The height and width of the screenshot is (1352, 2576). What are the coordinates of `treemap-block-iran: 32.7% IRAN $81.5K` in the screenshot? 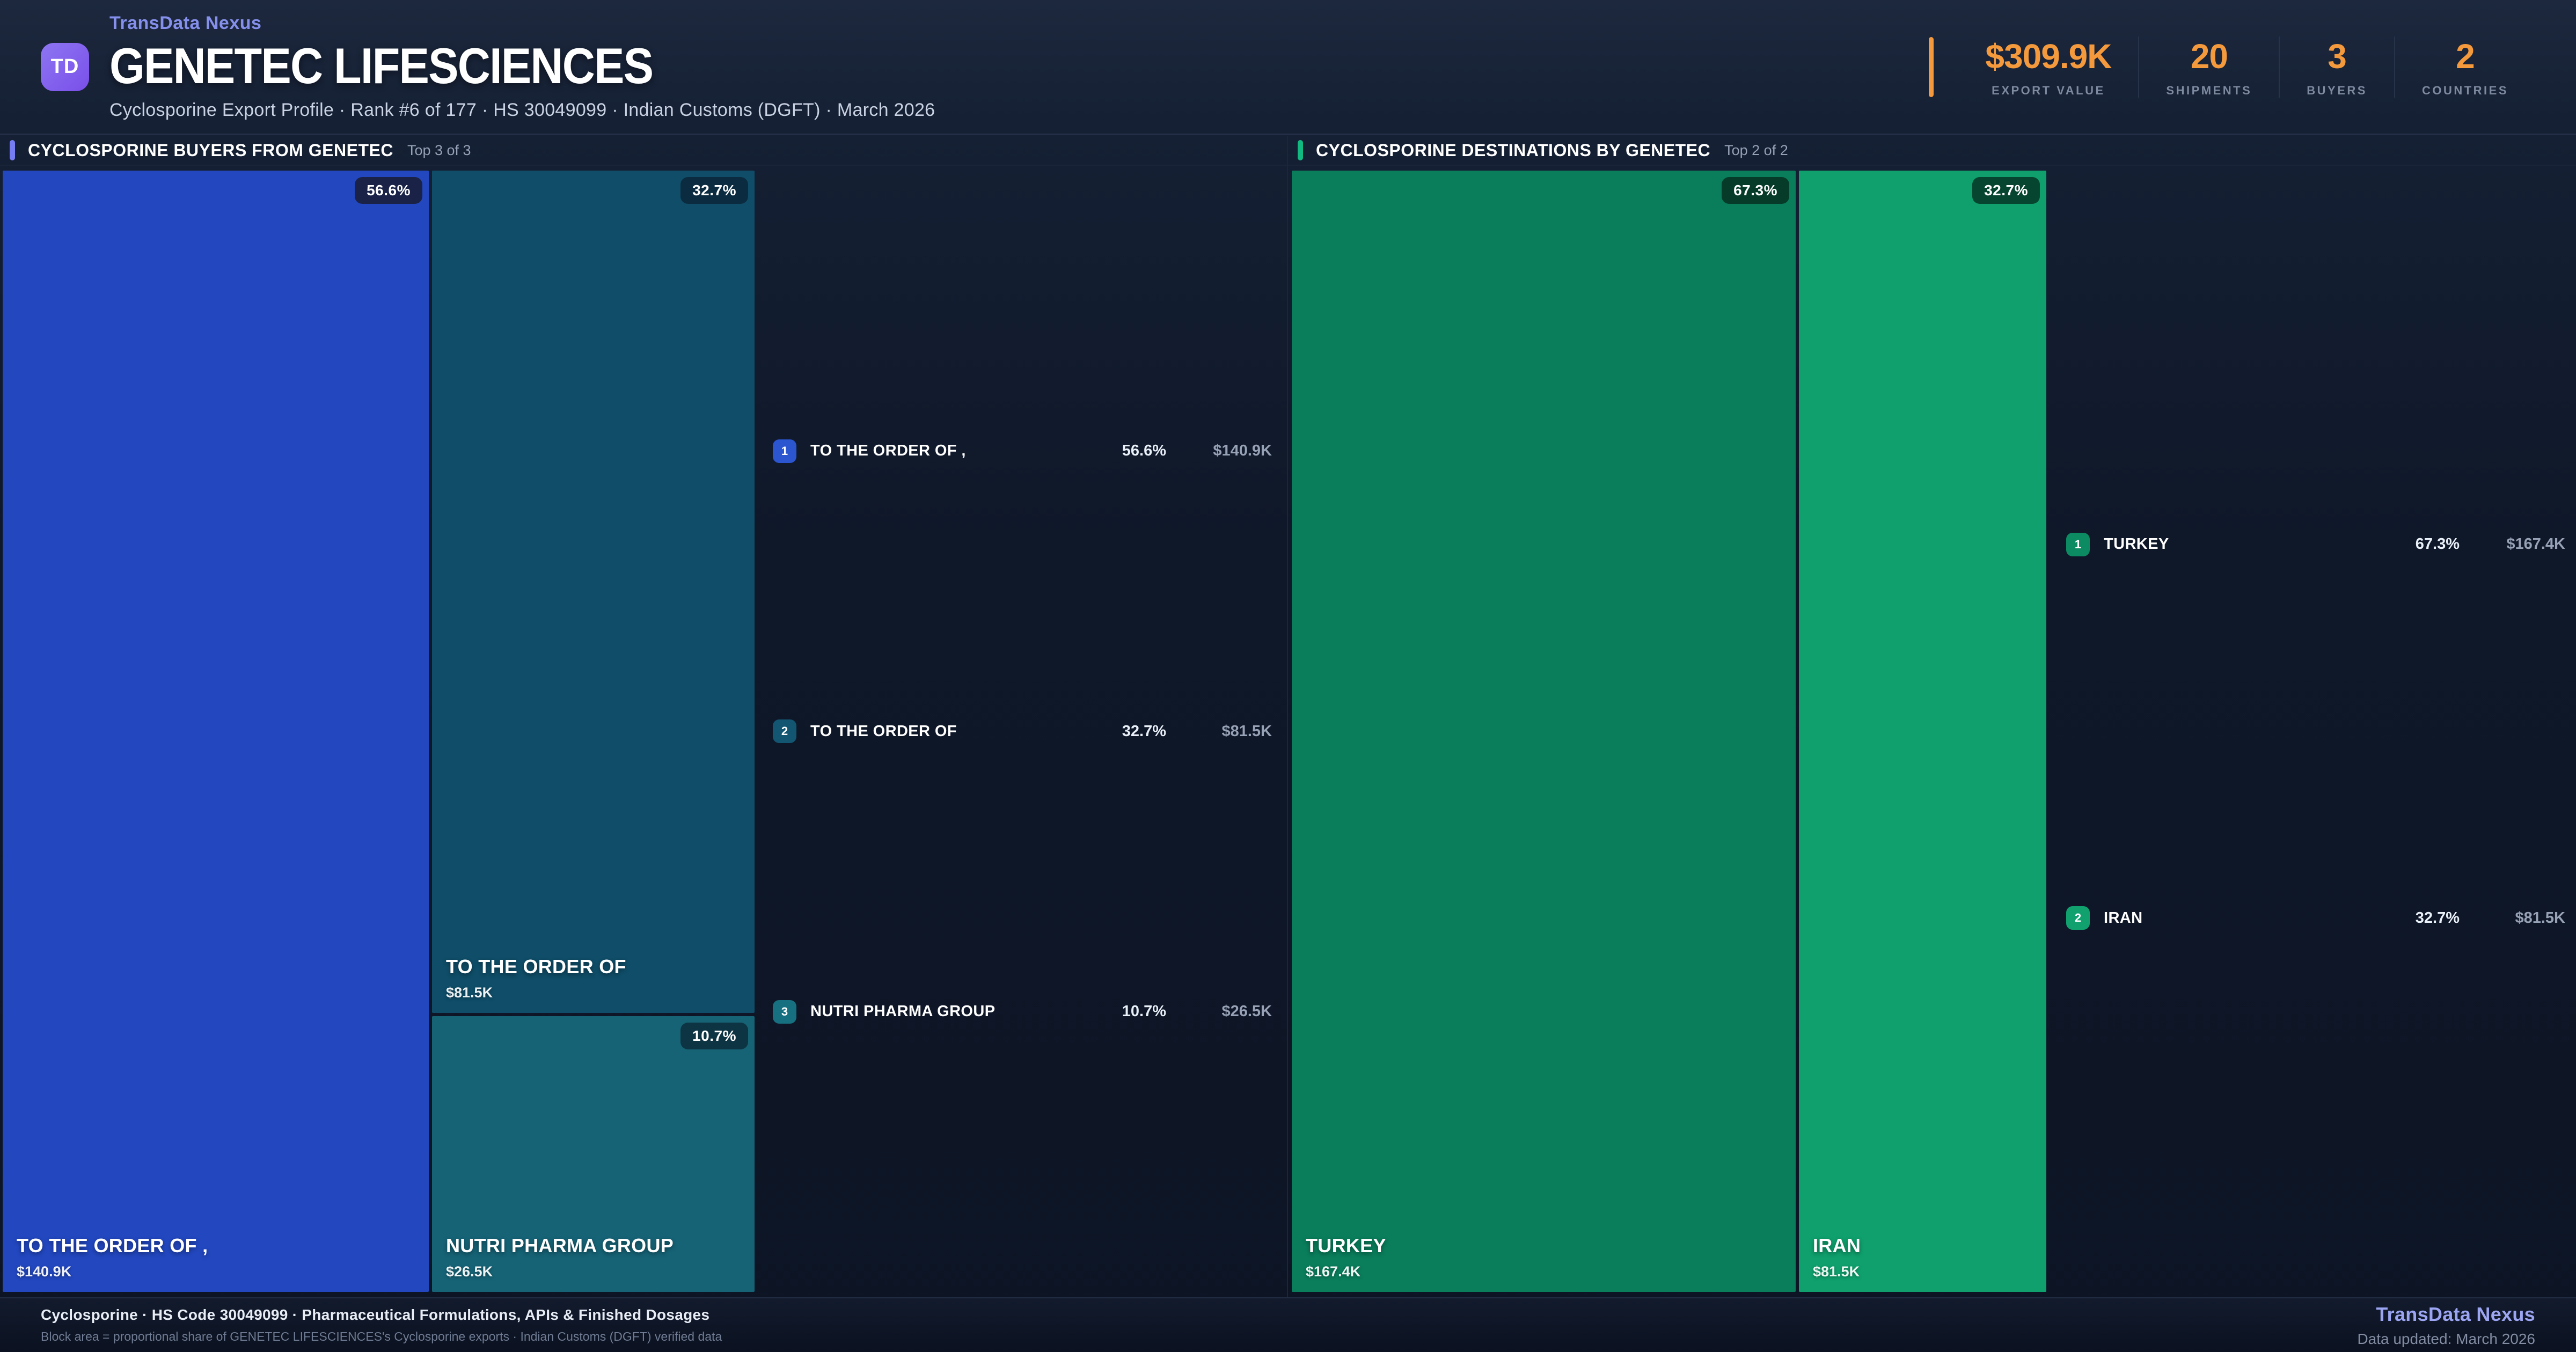 It's located at (1922, 731).